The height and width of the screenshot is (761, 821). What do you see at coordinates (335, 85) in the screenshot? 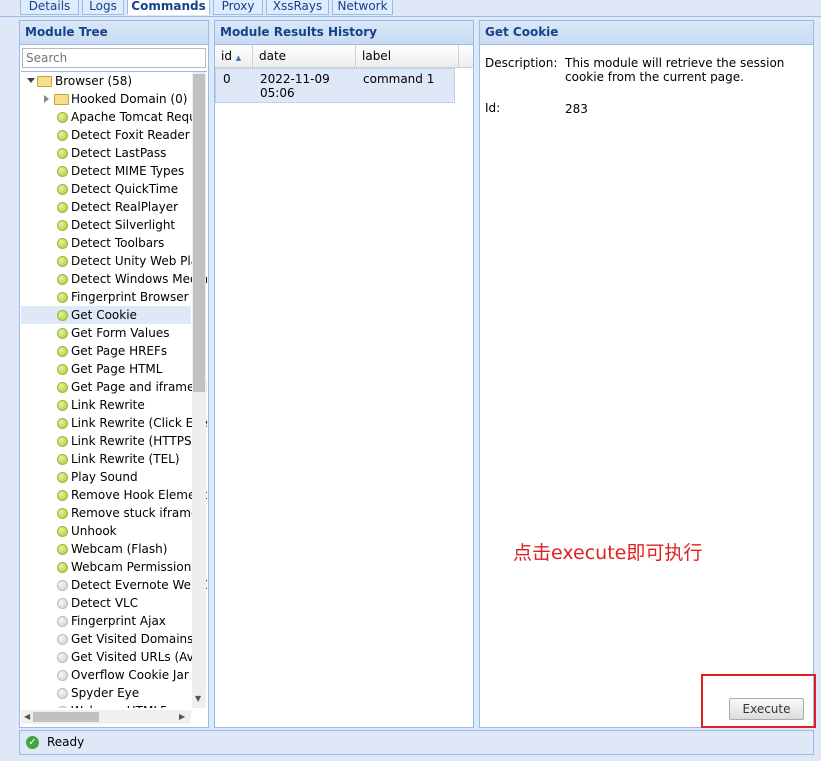
I see `table-row: 0 2022-11-09 05:06 command 1` at bounding box center [335, 85].